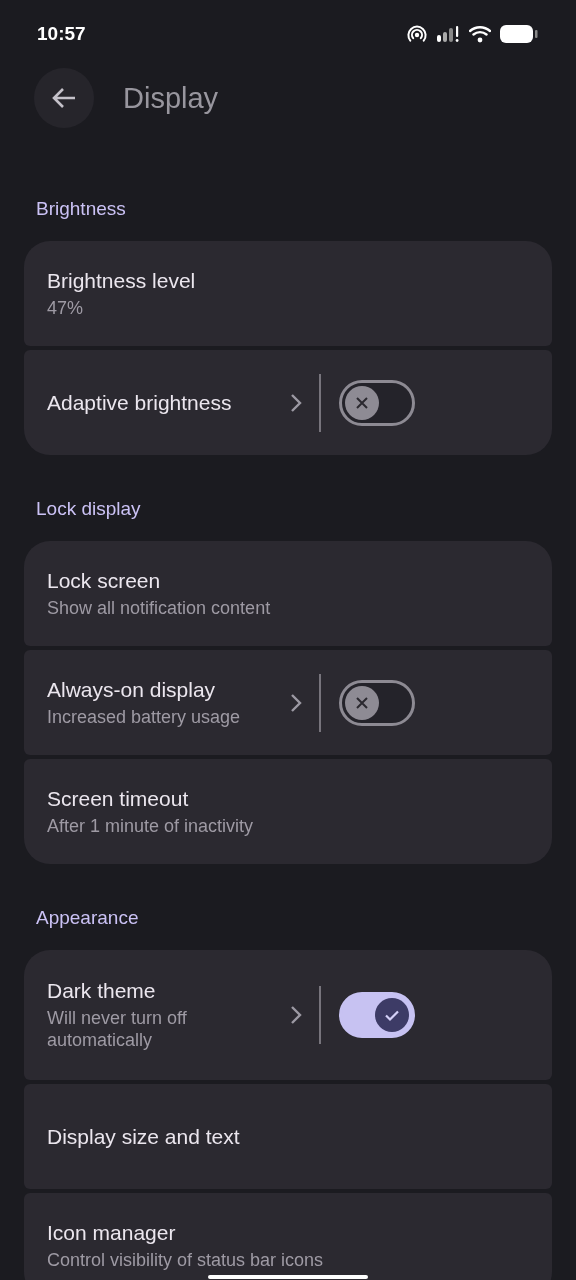 The image size is (576, 1280). I want to click on setting-title: Brightness level, so click(121, 280).